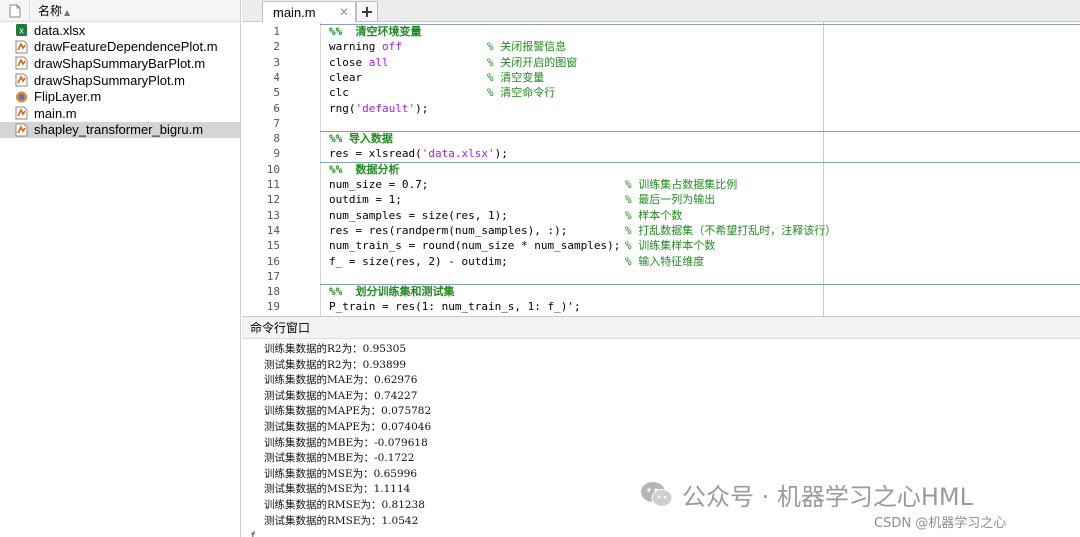  Describe the element at coordinates (378, 62) in the screenshot. I see `code-string: all` at that location.